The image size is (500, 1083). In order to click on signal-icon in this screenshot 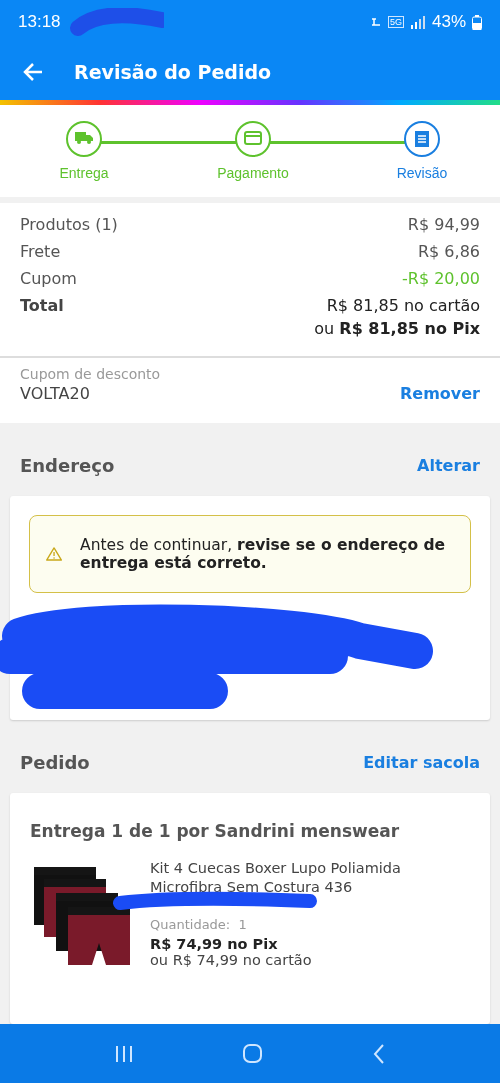, I will do `click(417, 22)`.